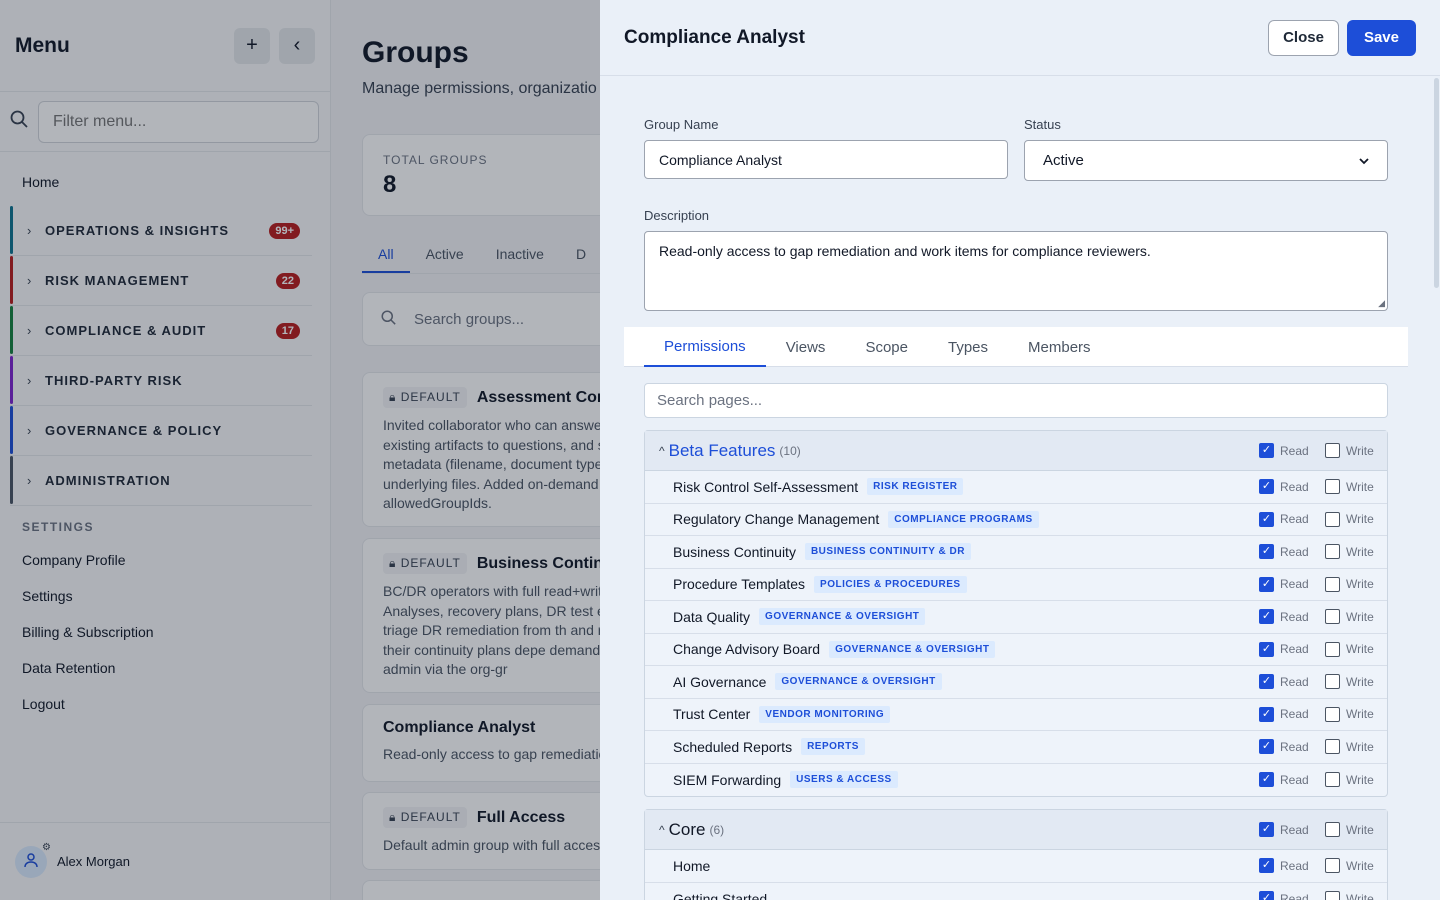 Image resolution: width=1440 pixels, height=900 pixels. Describe the element at coordinates (747, 649) in the screenshot. I see `page-name: Change Advisory Board` at that location.